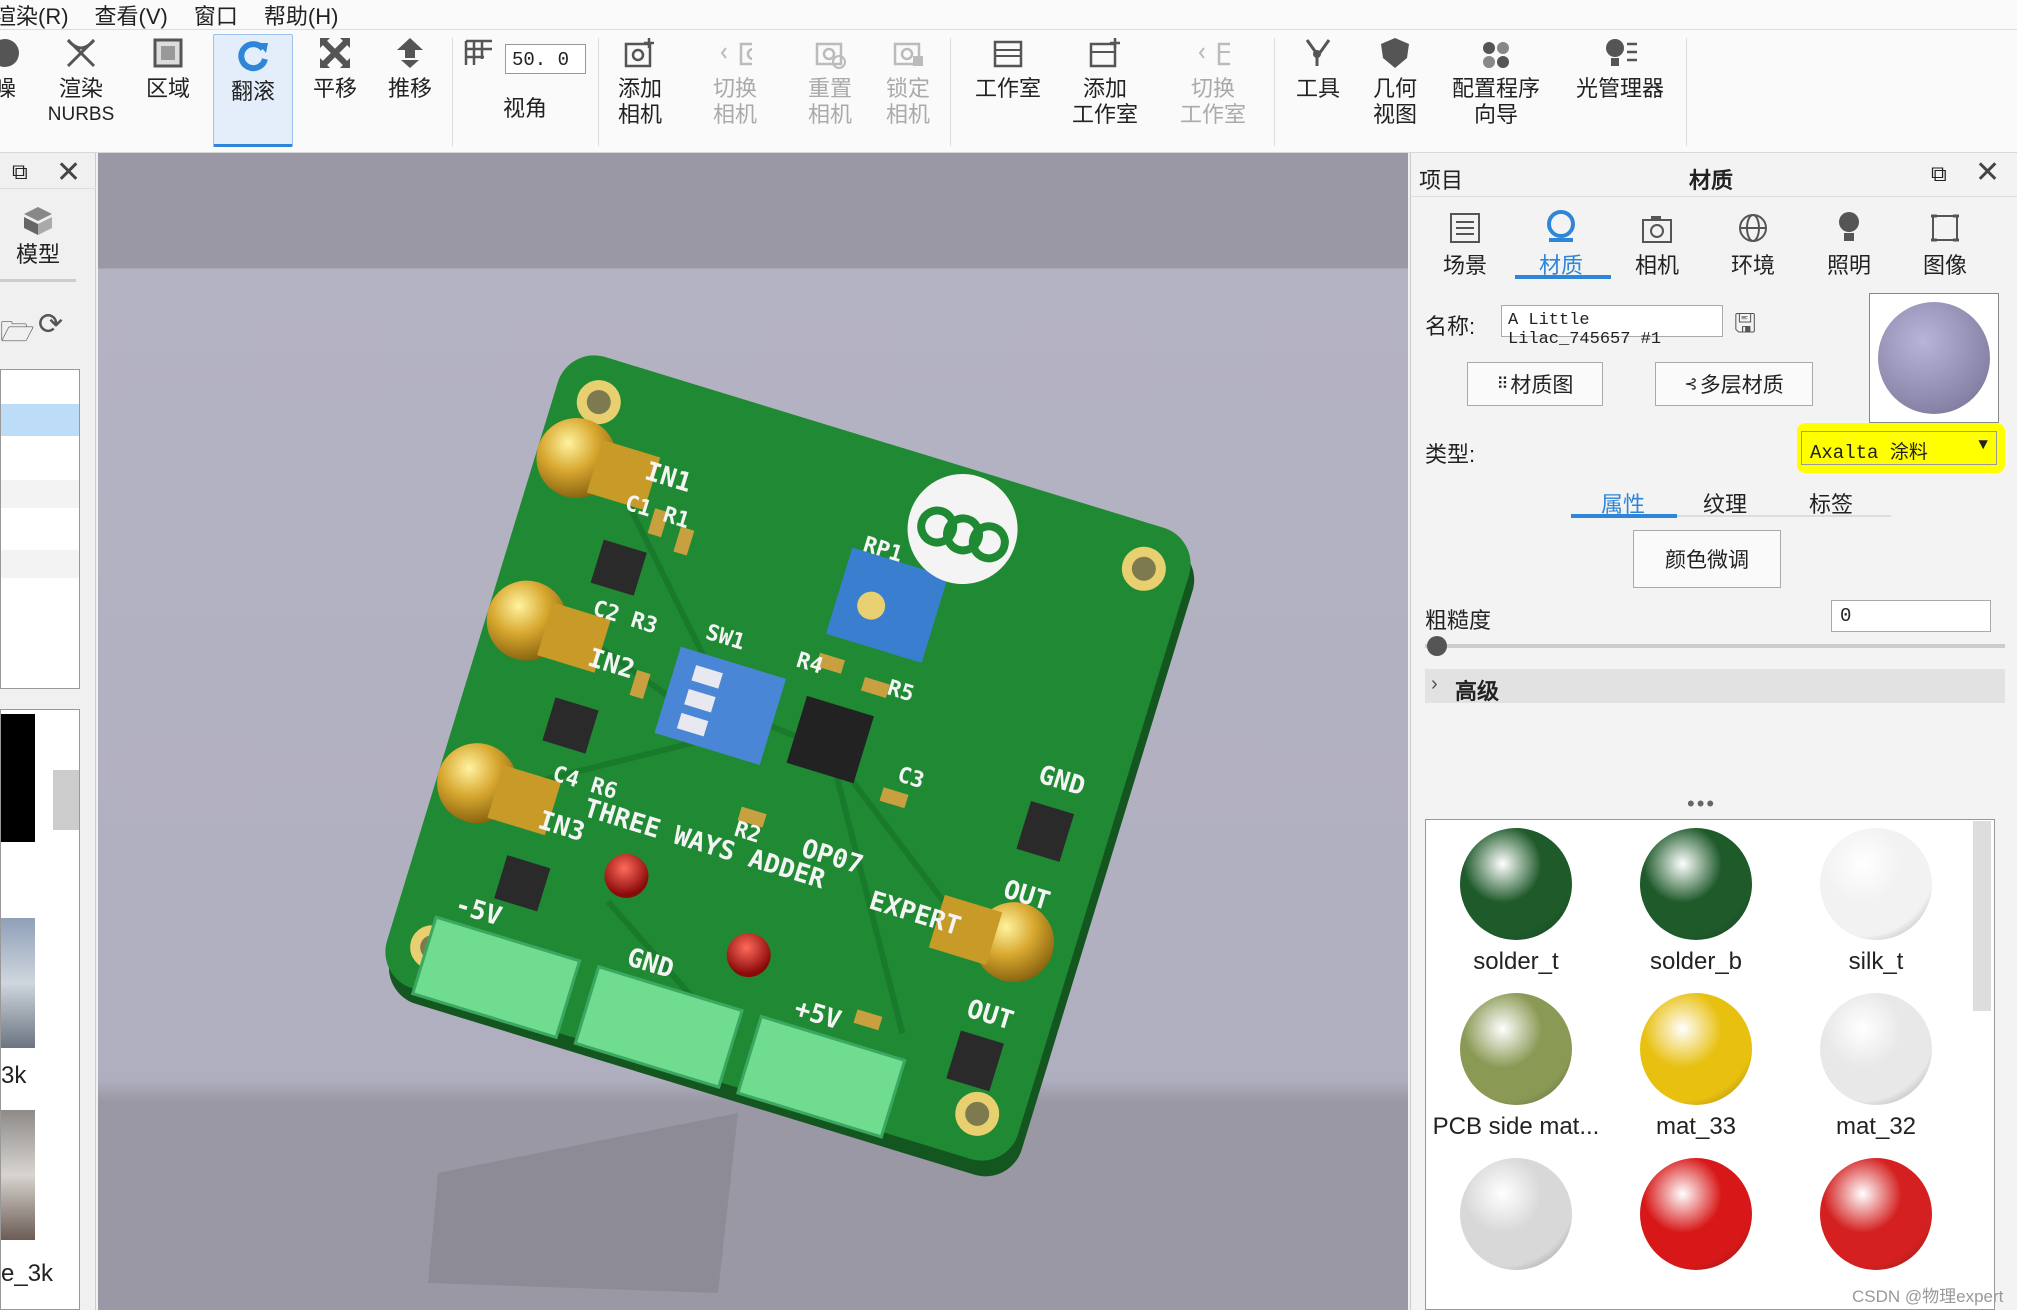 The height and width of the screenshot is (1310, 2017). I want to click on material-swatch: mat_32, so click(1876, 1067).